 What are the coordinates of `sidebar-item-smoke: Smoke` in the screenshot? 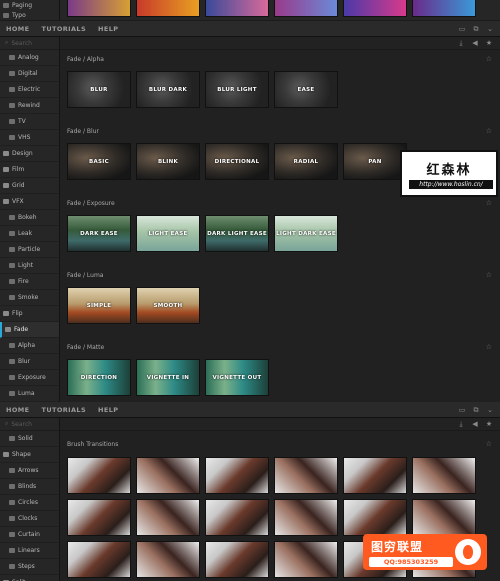 It's located at (29, 298).